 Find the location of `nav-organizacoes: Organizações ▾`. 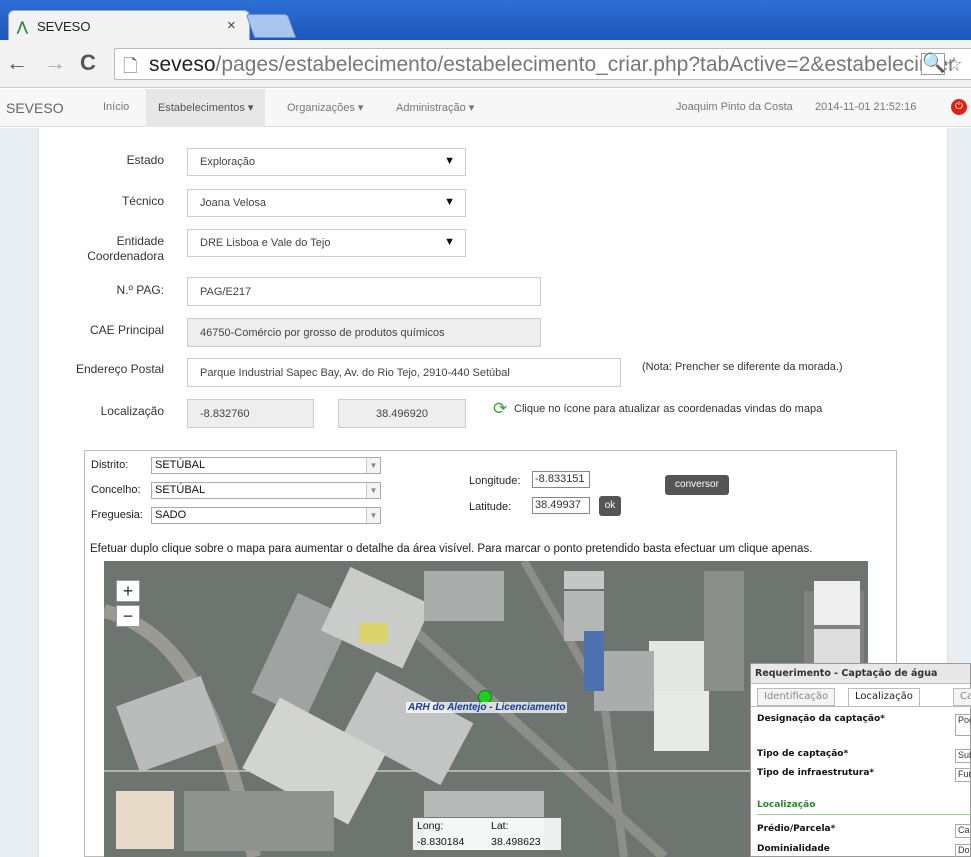

nav-organizacoes: Organizações ▾ is located at coordinates (325, 107).